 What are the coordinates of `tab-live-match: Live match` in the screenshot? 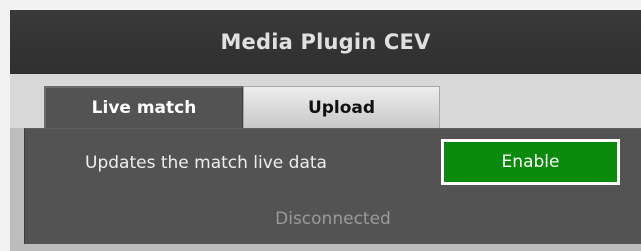 It's located at (143, 107).